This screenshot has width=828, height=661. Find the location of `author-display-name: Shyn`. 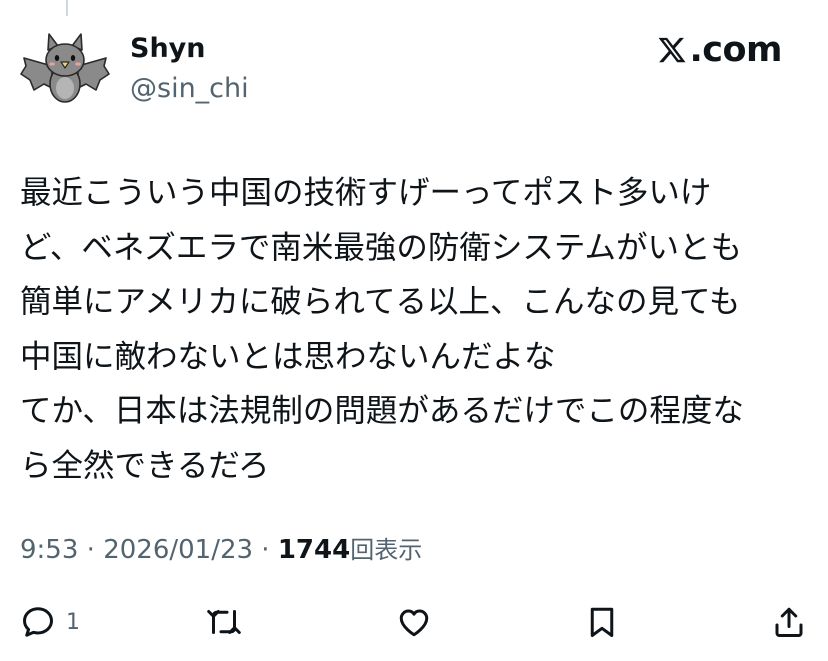

author-display-name: Shyn is located at coordinates (168, 49).